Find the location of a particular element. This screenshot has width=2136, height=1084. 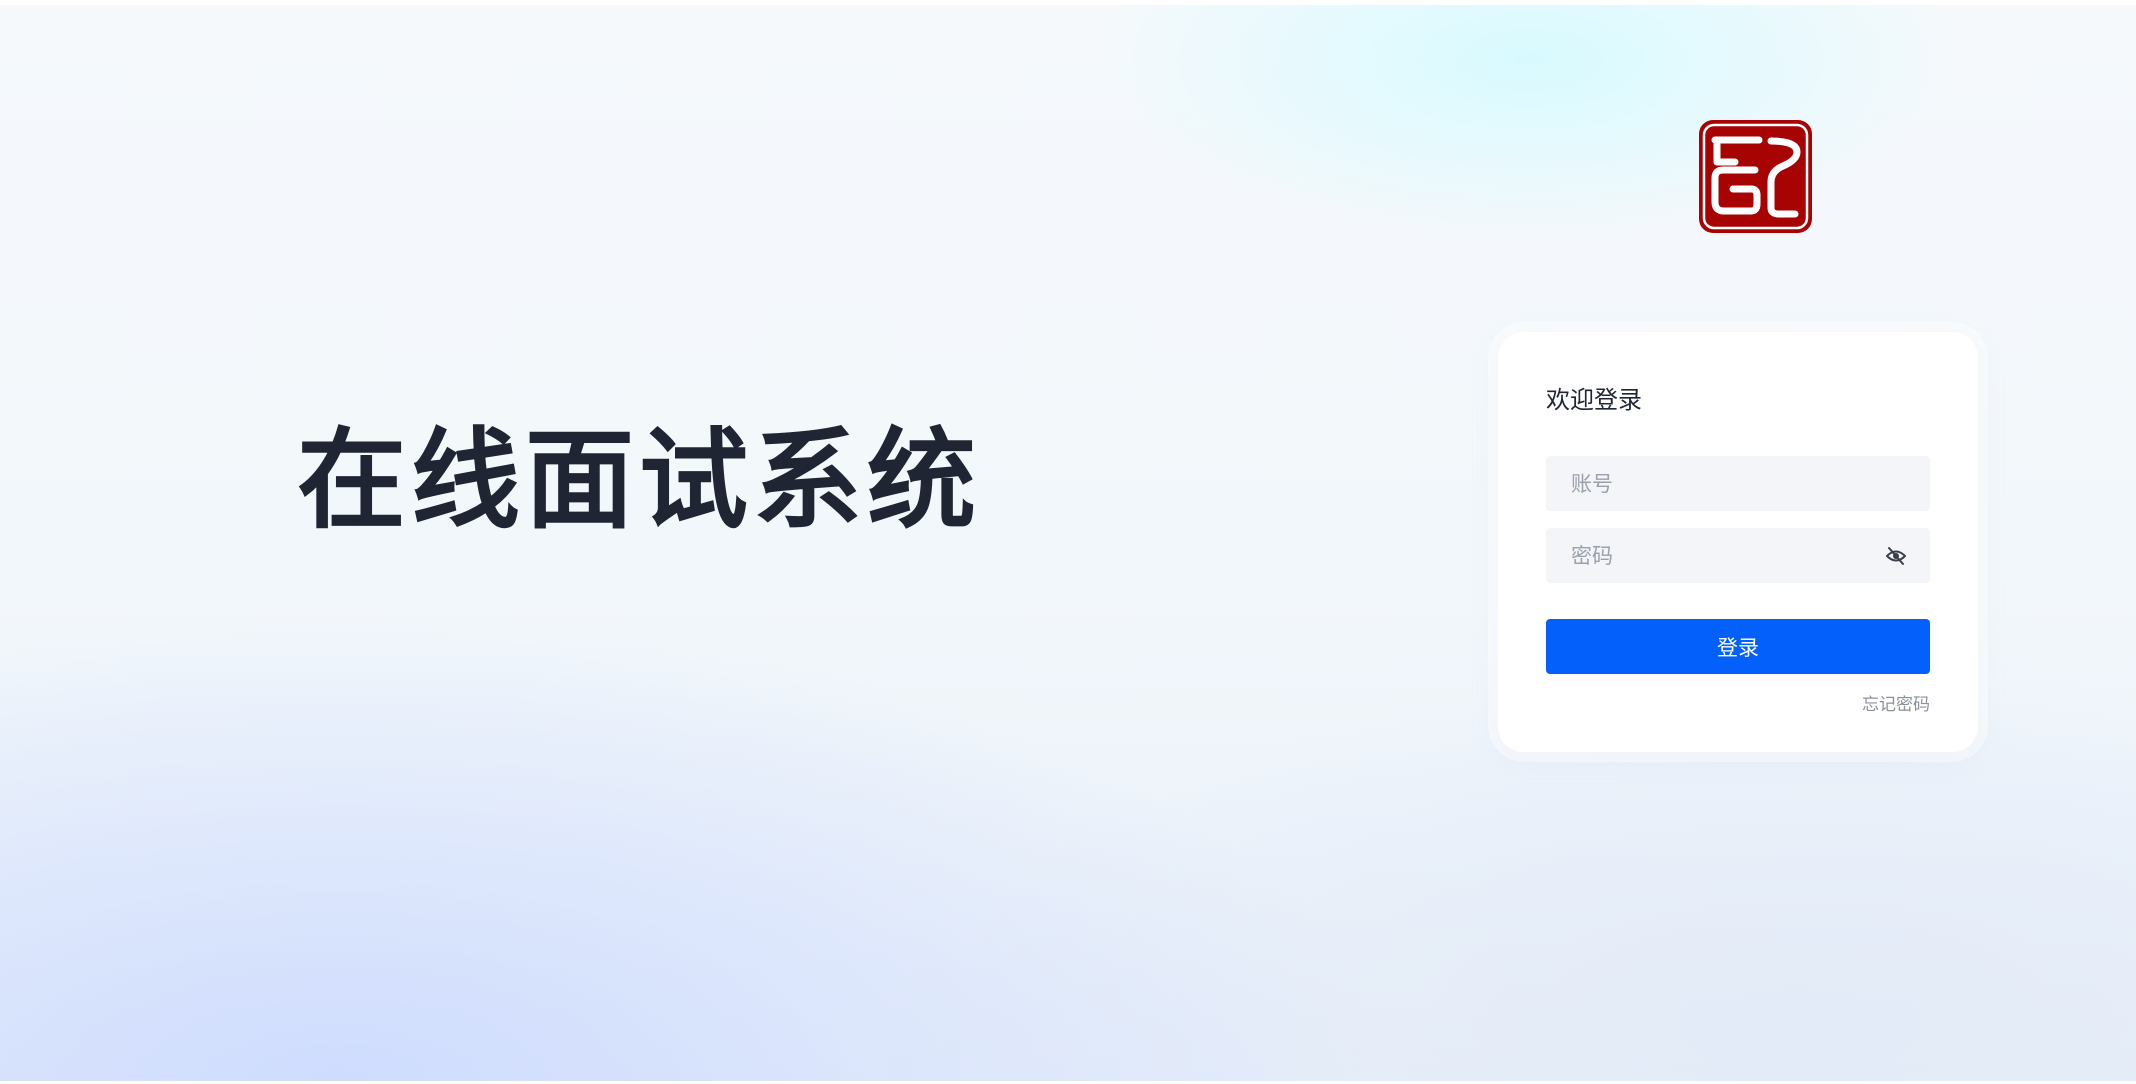

eye-slash-icon-graphic is located at coordinates (1896, 556).